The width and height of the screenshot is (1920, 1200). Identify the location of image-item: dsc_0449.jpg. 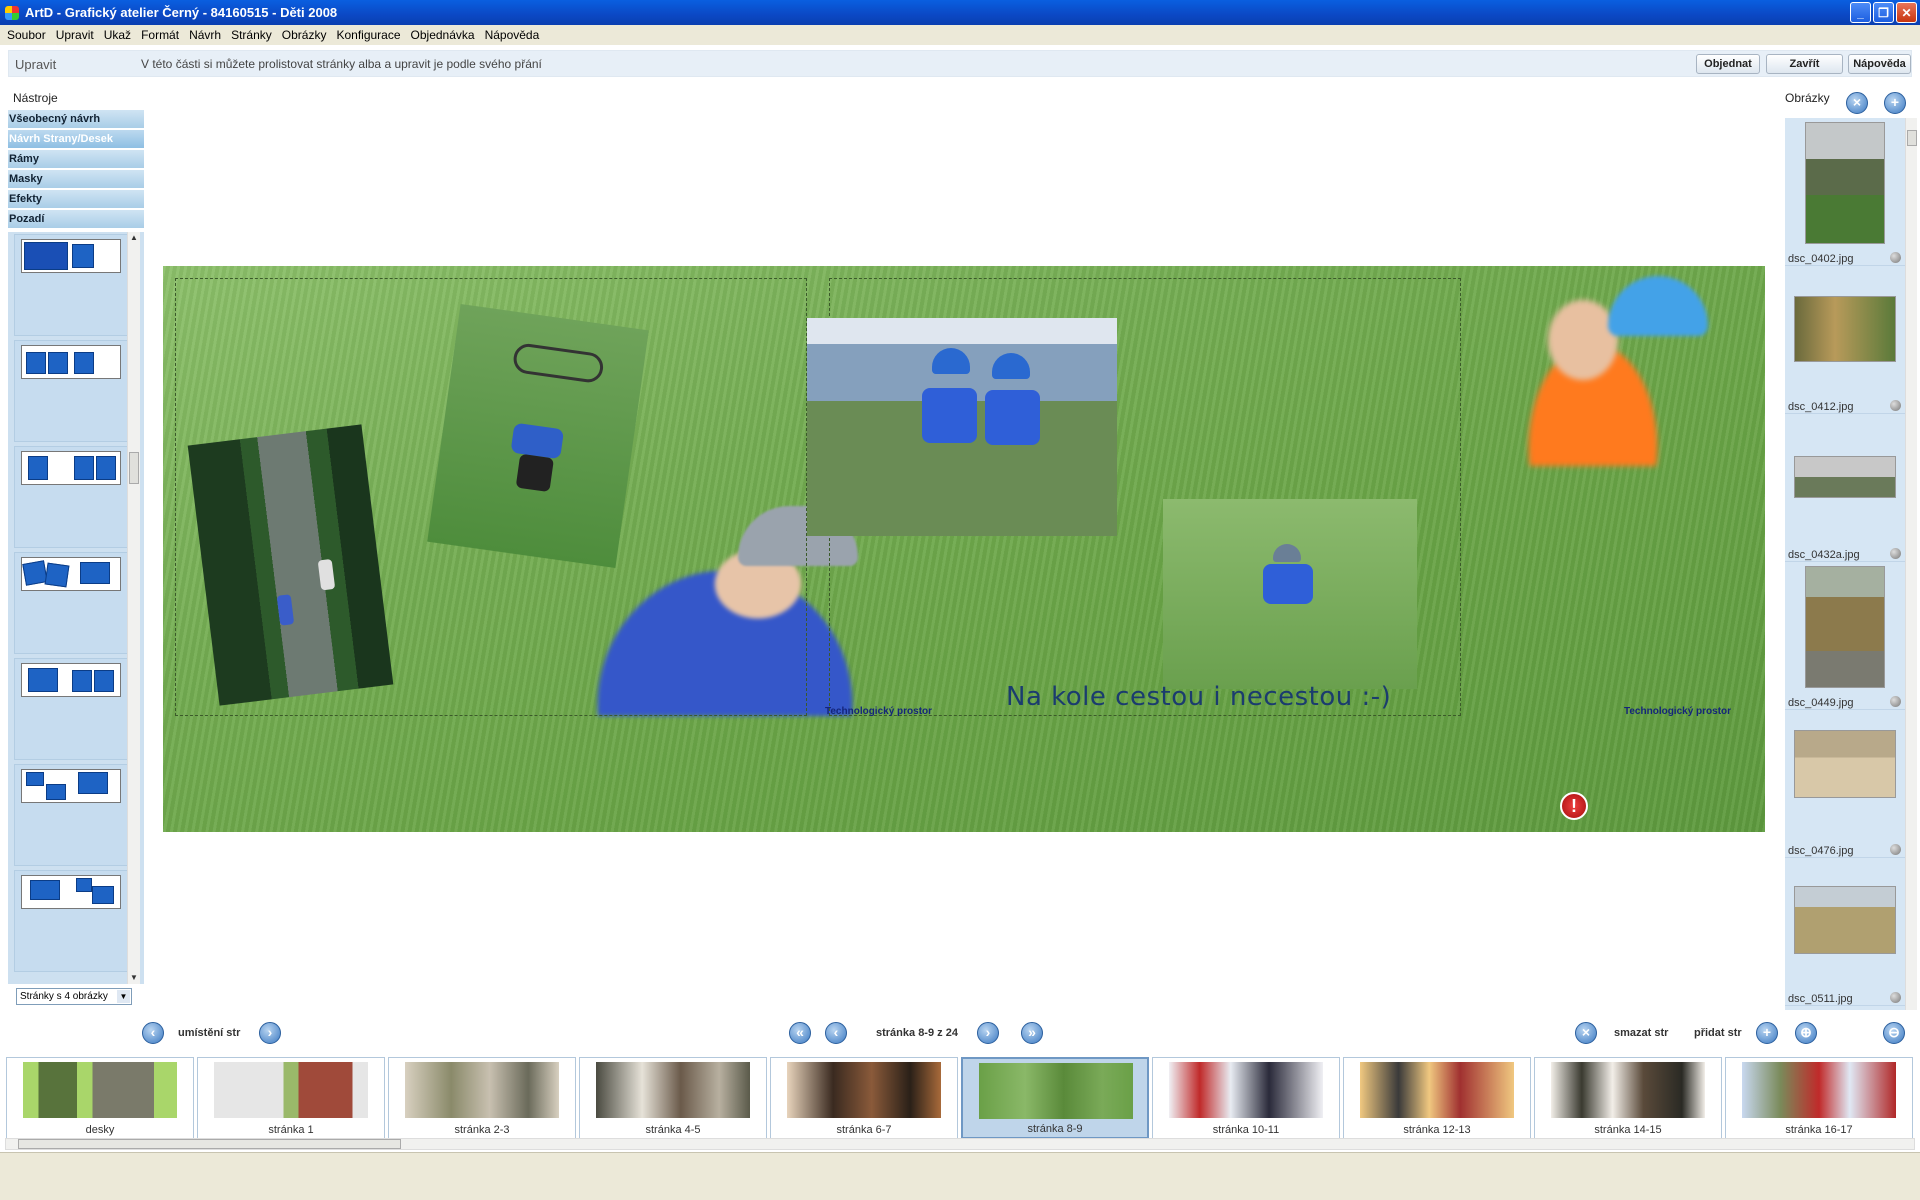
(1845, 636).